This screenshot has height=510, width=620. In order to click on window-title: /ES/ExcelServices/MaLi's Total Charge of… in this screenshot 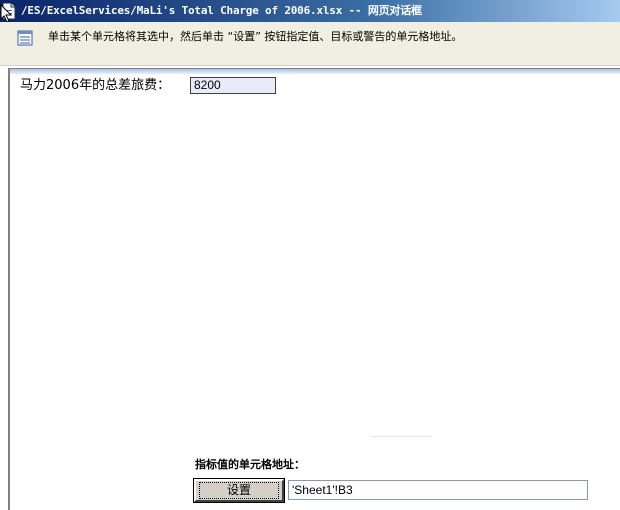, I will do `click(221, 10)`.